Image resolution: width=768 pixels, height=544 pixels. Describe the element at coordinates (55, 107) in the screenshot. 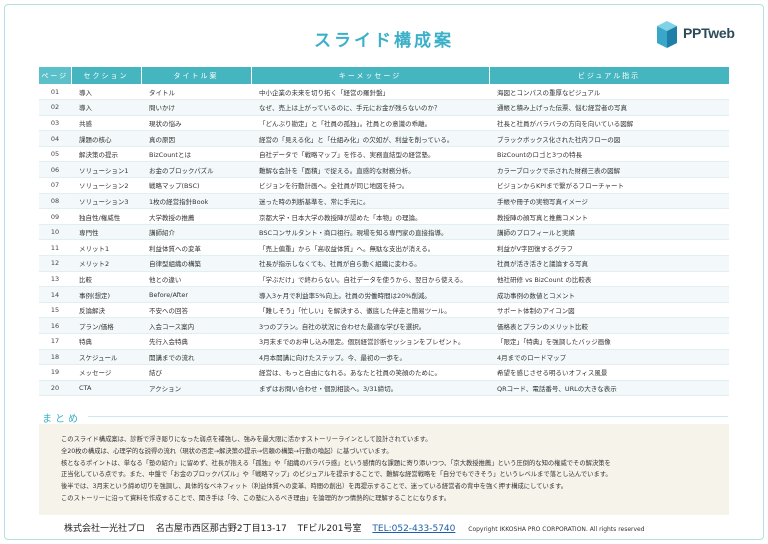

I see `cell-page-number: 02` at that location.